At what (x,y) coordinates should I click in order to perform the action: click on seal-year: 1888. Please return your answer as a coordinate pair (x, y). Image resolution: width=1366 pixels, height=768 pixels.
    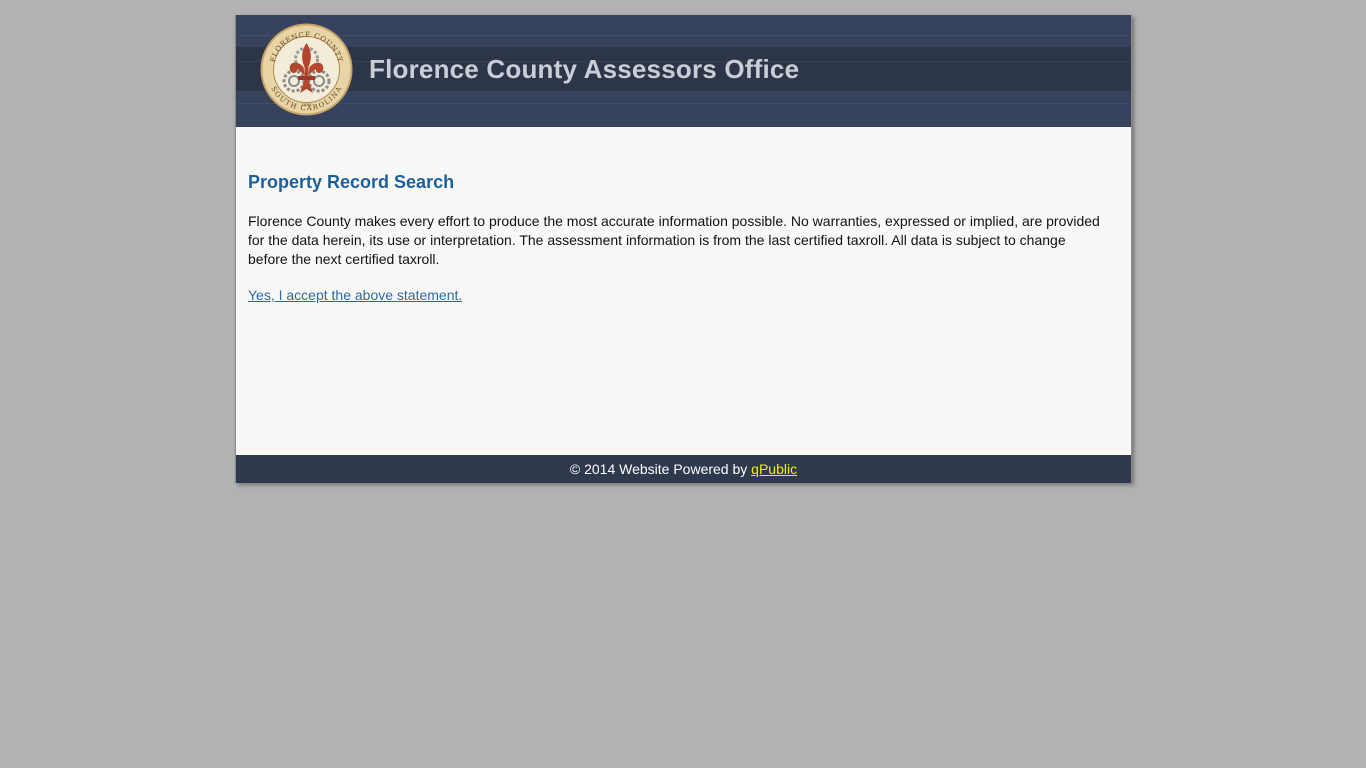
    Looking at the image, I should click on (306, 104).